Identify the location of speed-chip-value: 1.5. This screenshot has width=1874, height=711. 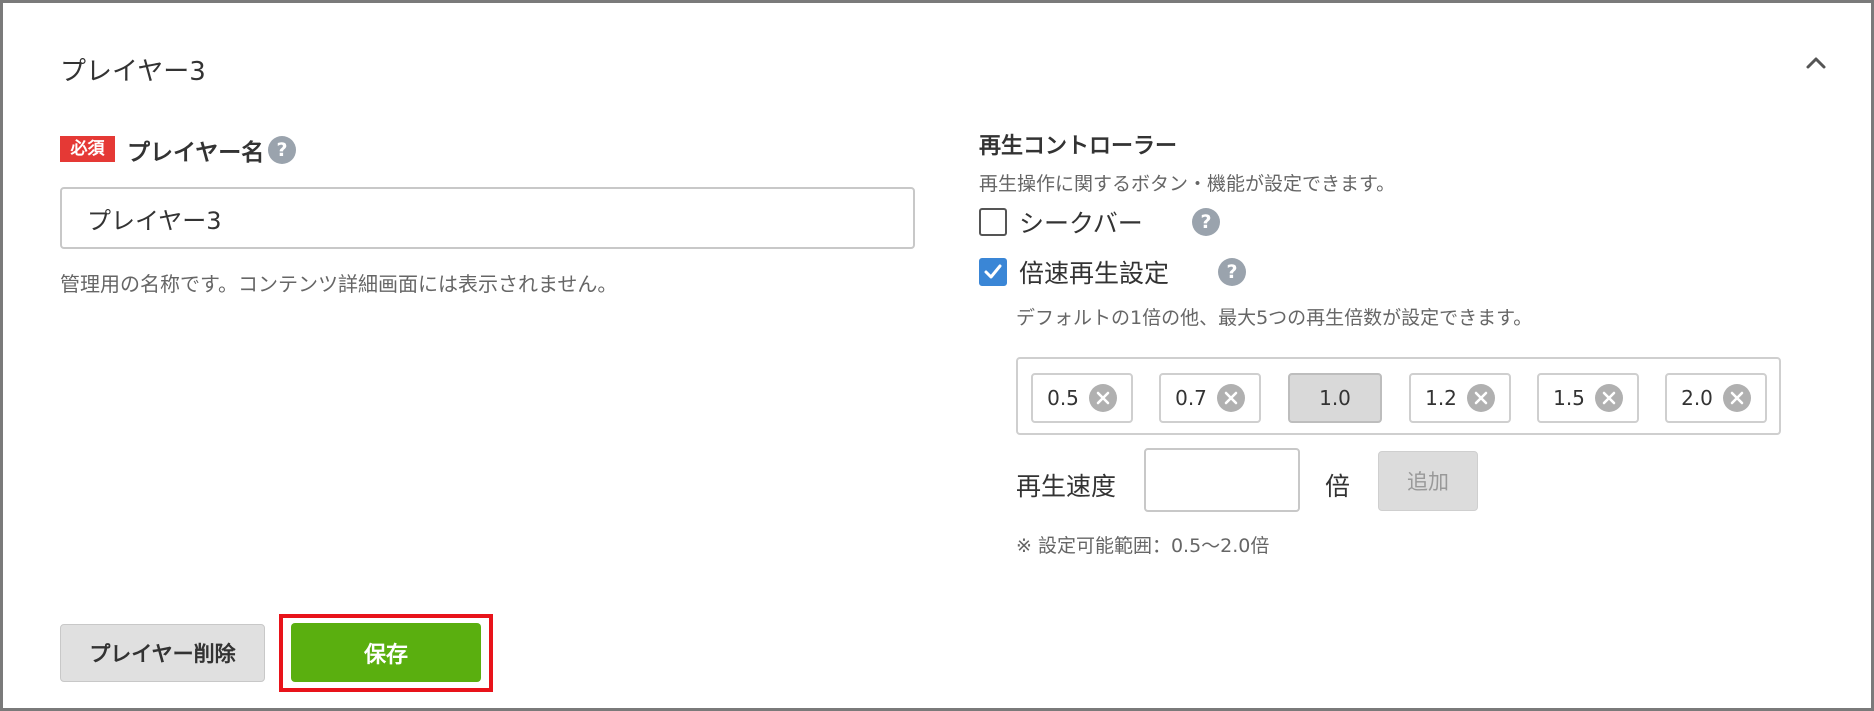
(1569, 398).